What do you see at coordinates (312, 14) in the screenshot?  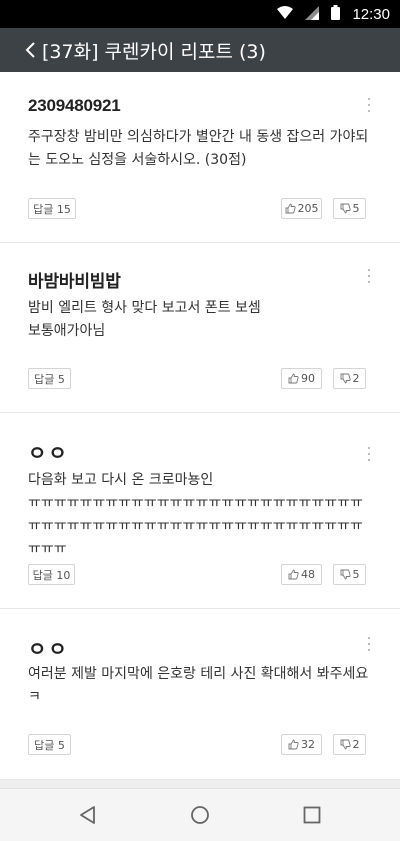 I see `signal-icon` at bounding box center [312, 14].